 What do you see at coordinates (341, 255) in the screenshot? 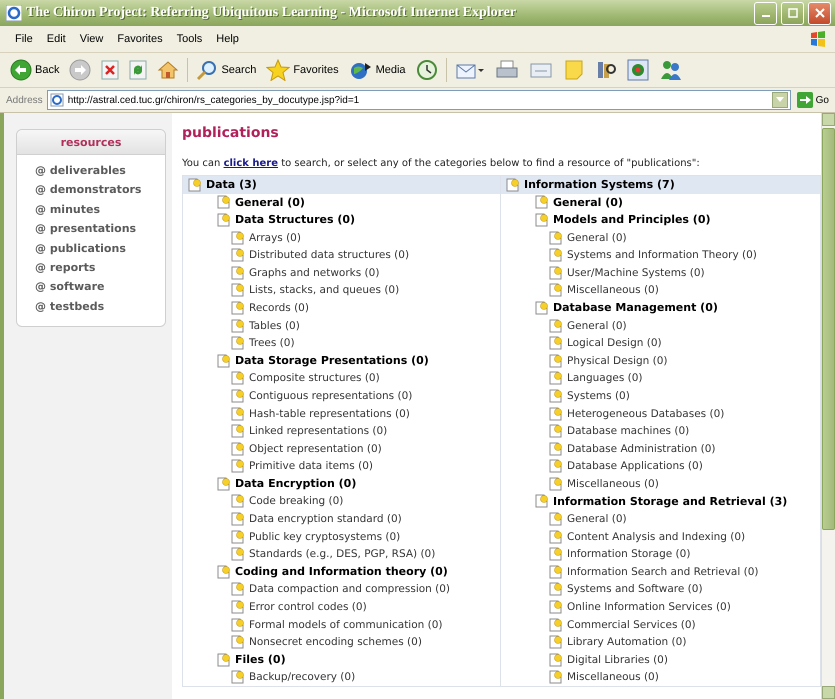
I see `category-link: Distributed data structures (0)` at bounding box center [341, 255].